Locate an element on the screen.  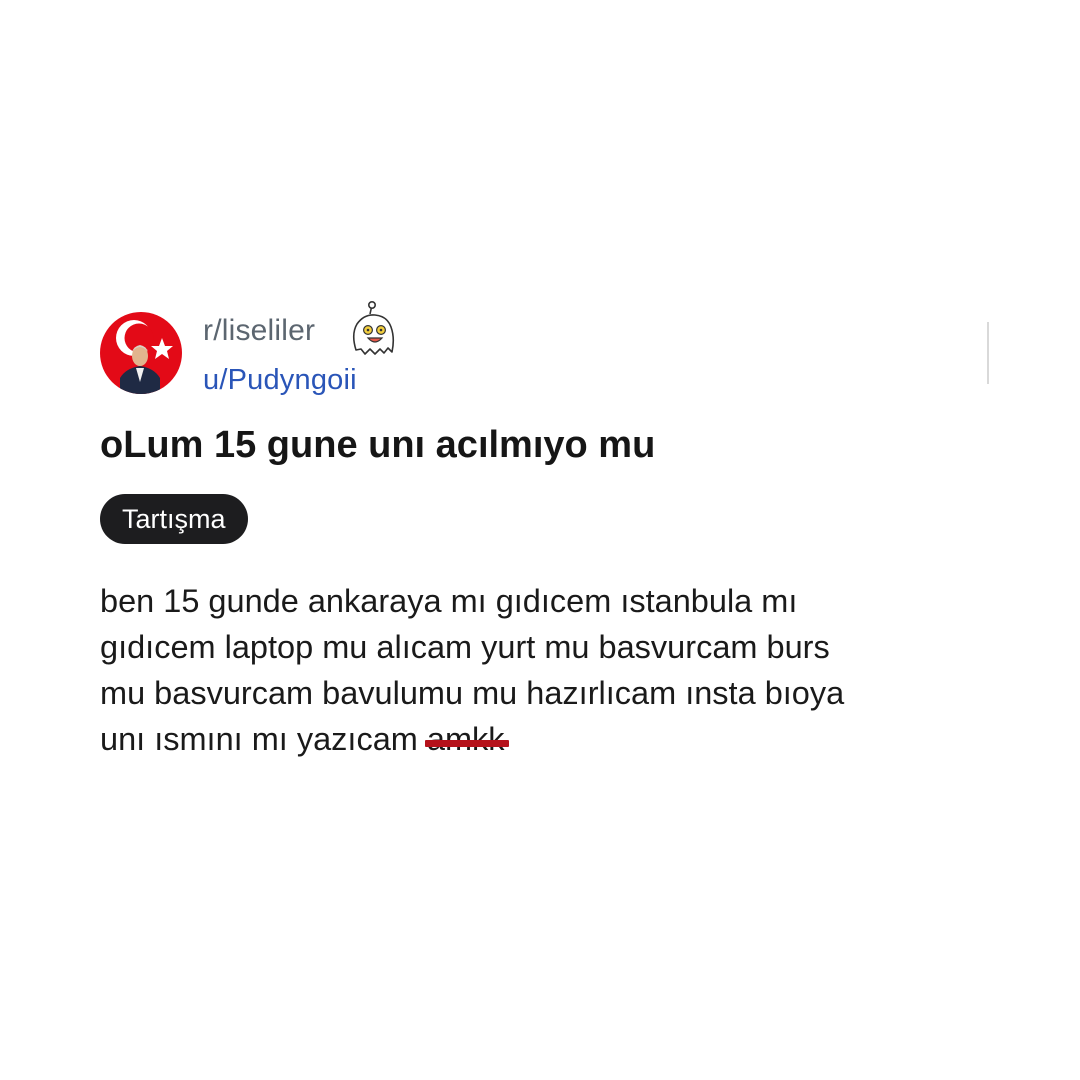
avatar is located at coordinates (141, 353).